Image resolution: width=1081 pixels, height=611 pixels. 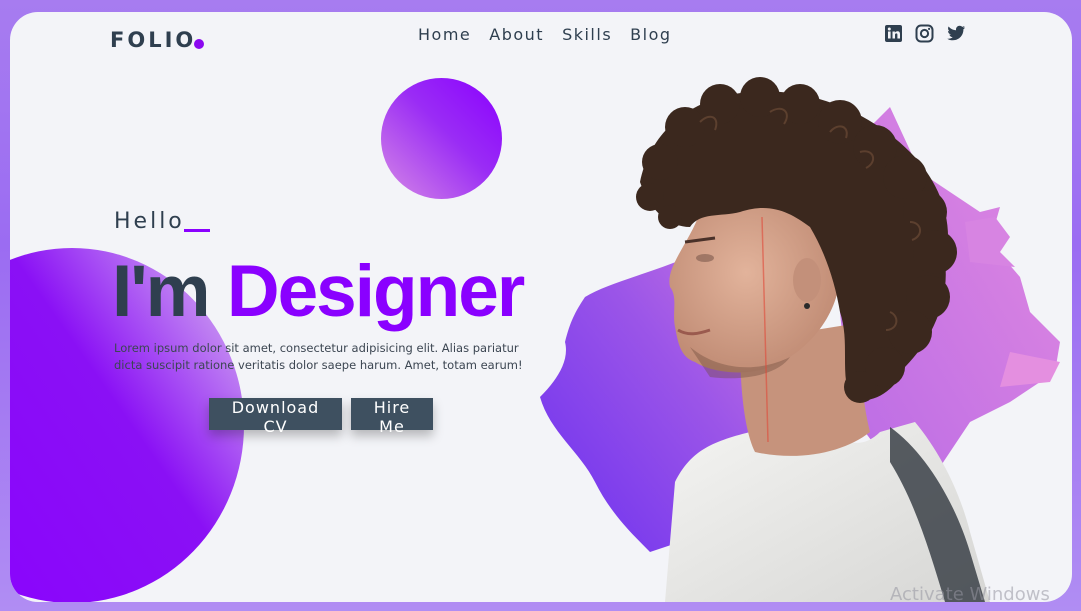 What do you see at coordinates (275, 417) in the screenshot?
I see `download-cv-button: Download CV` at bounding box center [275, 417].